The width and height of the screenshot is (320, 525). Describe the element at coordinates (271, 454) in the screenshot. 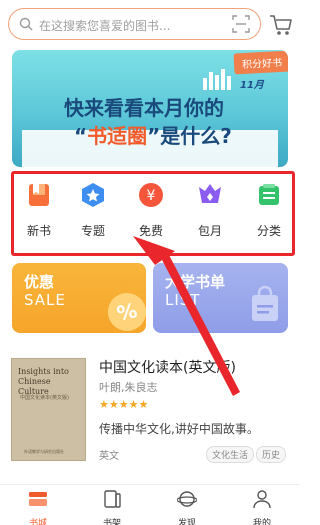

I see `tag-history: 历史` at that location.